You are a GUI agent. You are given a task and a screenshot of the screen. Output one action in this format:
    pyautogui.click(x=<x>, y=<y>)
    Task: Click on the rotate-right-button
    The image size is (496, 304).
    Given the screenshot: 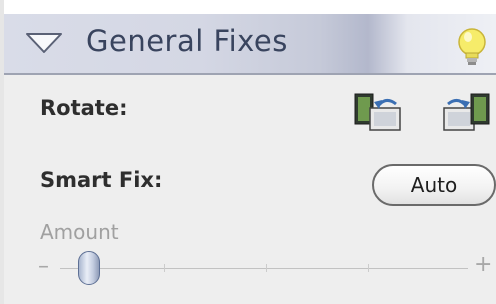 What is the action you would take?
    pyautogui.click(x=466, y=113)
    